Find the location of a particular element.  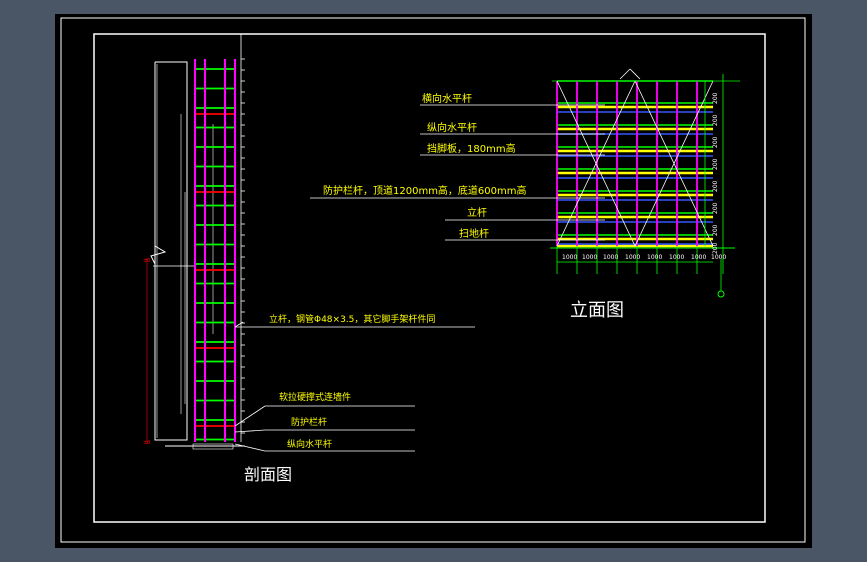

callout-post-elev: 立杆 is located at coordinates (477, 212).